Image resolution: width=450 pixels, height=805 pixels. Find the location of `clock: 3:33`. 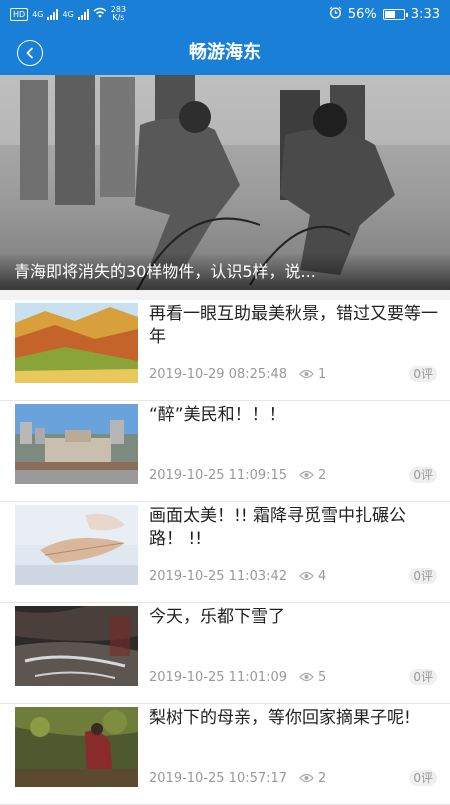

clock: 3:33 is located at coordinates (425, 14).